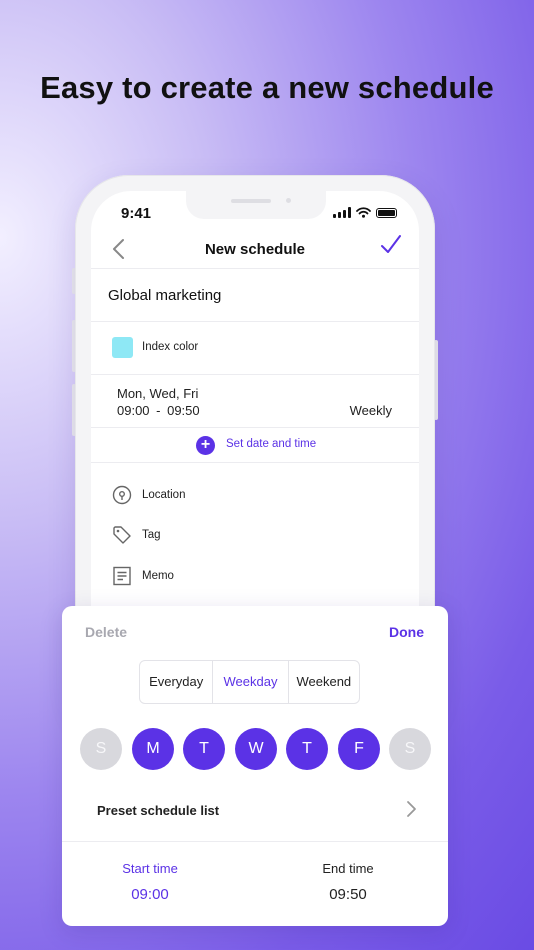  What do you see at coordinates (411, 809) in the screenshot?
I see `chevron-right-icon` at bounding box center [411, 809].